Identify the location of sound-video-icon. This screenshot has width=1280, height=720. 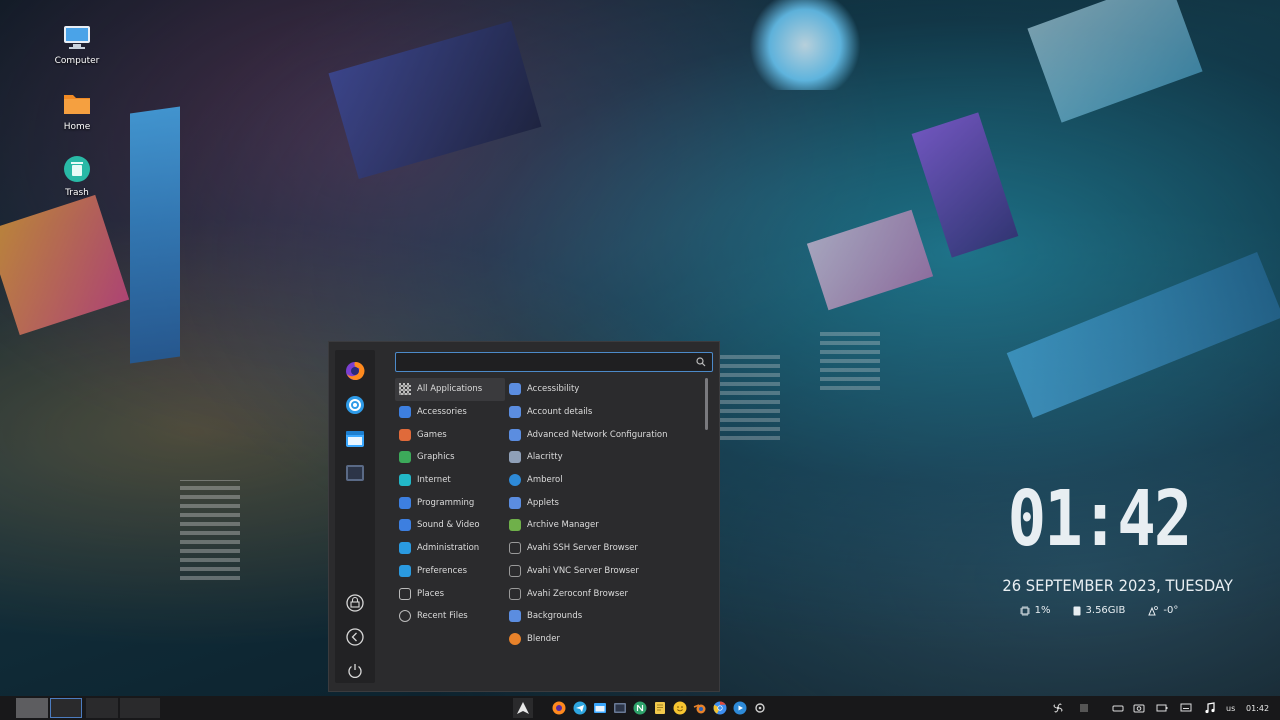
(405, 525).